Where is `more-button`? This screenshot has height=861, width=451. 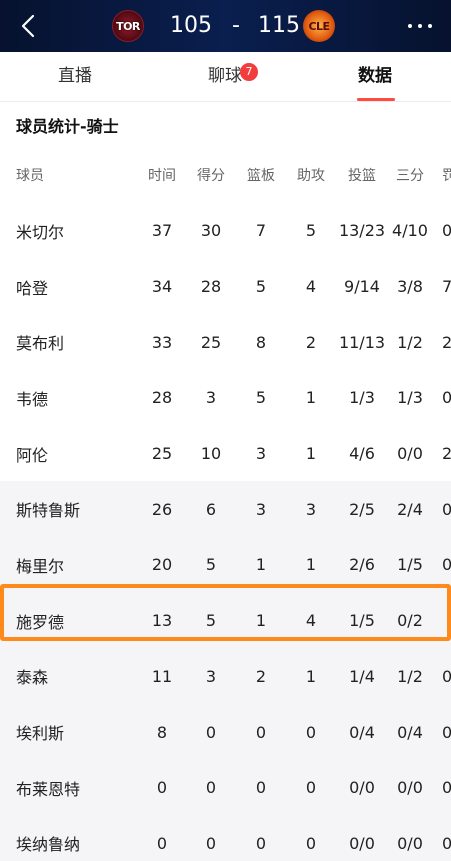
more-button is located at coordinates (420, 26).